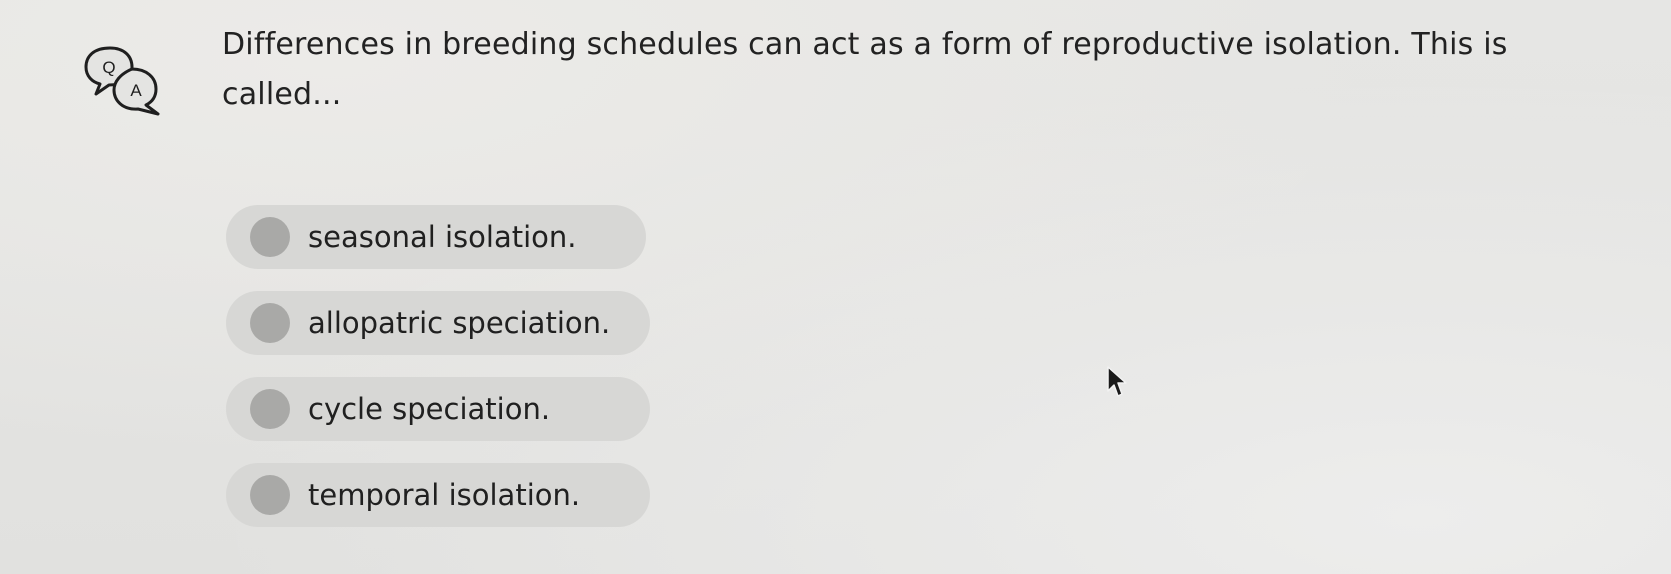  I want to click on mouse-pointer-icon, so click(1117, 381).